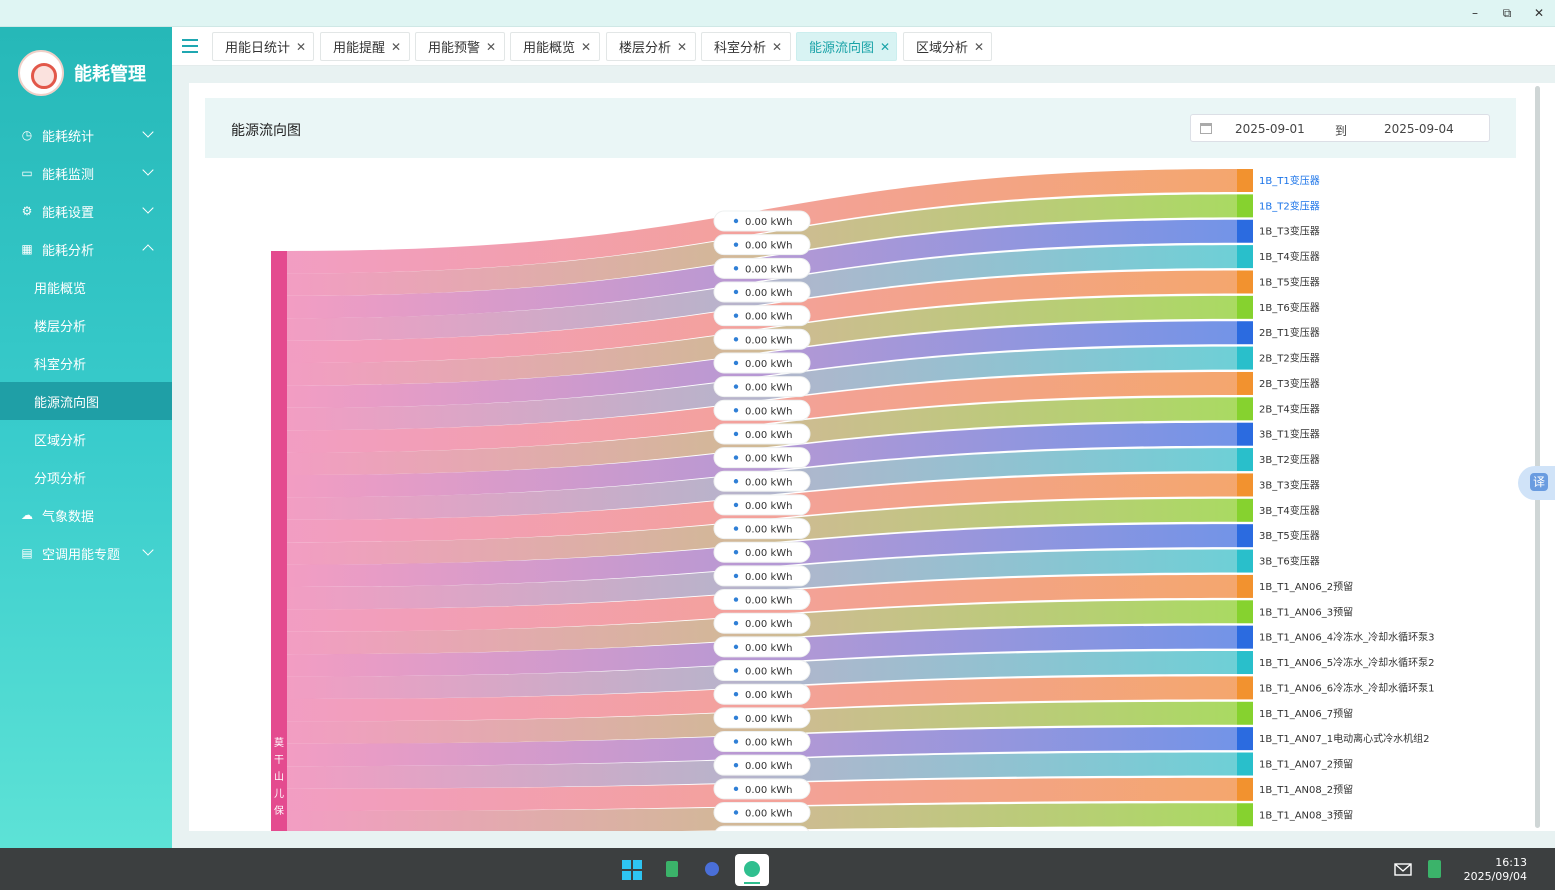 This screenshot has width=1555, height=890. I want to click on tab-overview: 用能概览 ✕, so click(555, 46).